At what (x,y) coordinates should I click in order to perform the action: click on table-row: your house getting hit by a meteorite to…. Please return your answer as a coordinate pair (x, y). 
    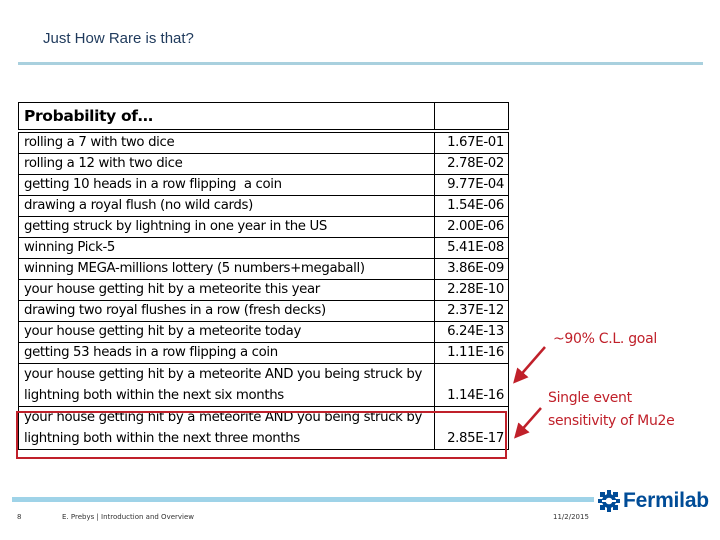
    Looking at the image, I should click on (263, 332).